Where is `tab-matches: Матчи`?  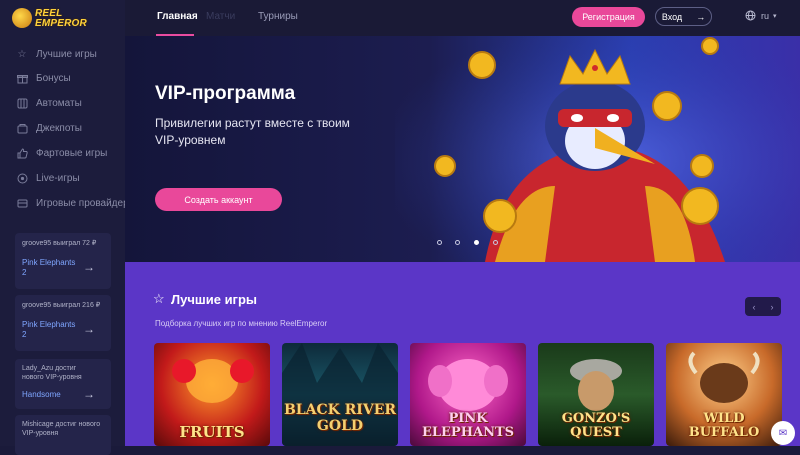 tab-matches: Матчи is located at coordinates (220, 16).